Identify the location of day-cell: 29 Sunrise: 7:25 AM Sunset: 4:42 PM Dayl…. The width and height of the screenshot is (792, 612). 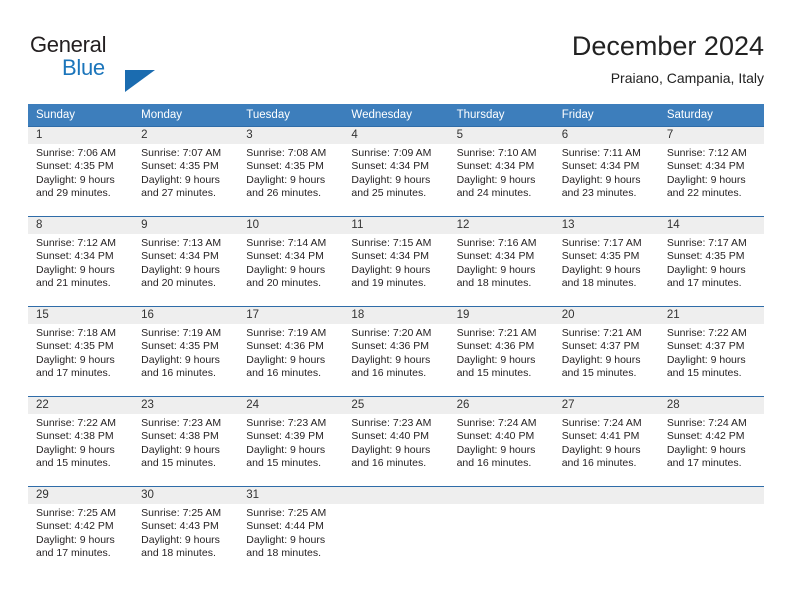
(80, 531).